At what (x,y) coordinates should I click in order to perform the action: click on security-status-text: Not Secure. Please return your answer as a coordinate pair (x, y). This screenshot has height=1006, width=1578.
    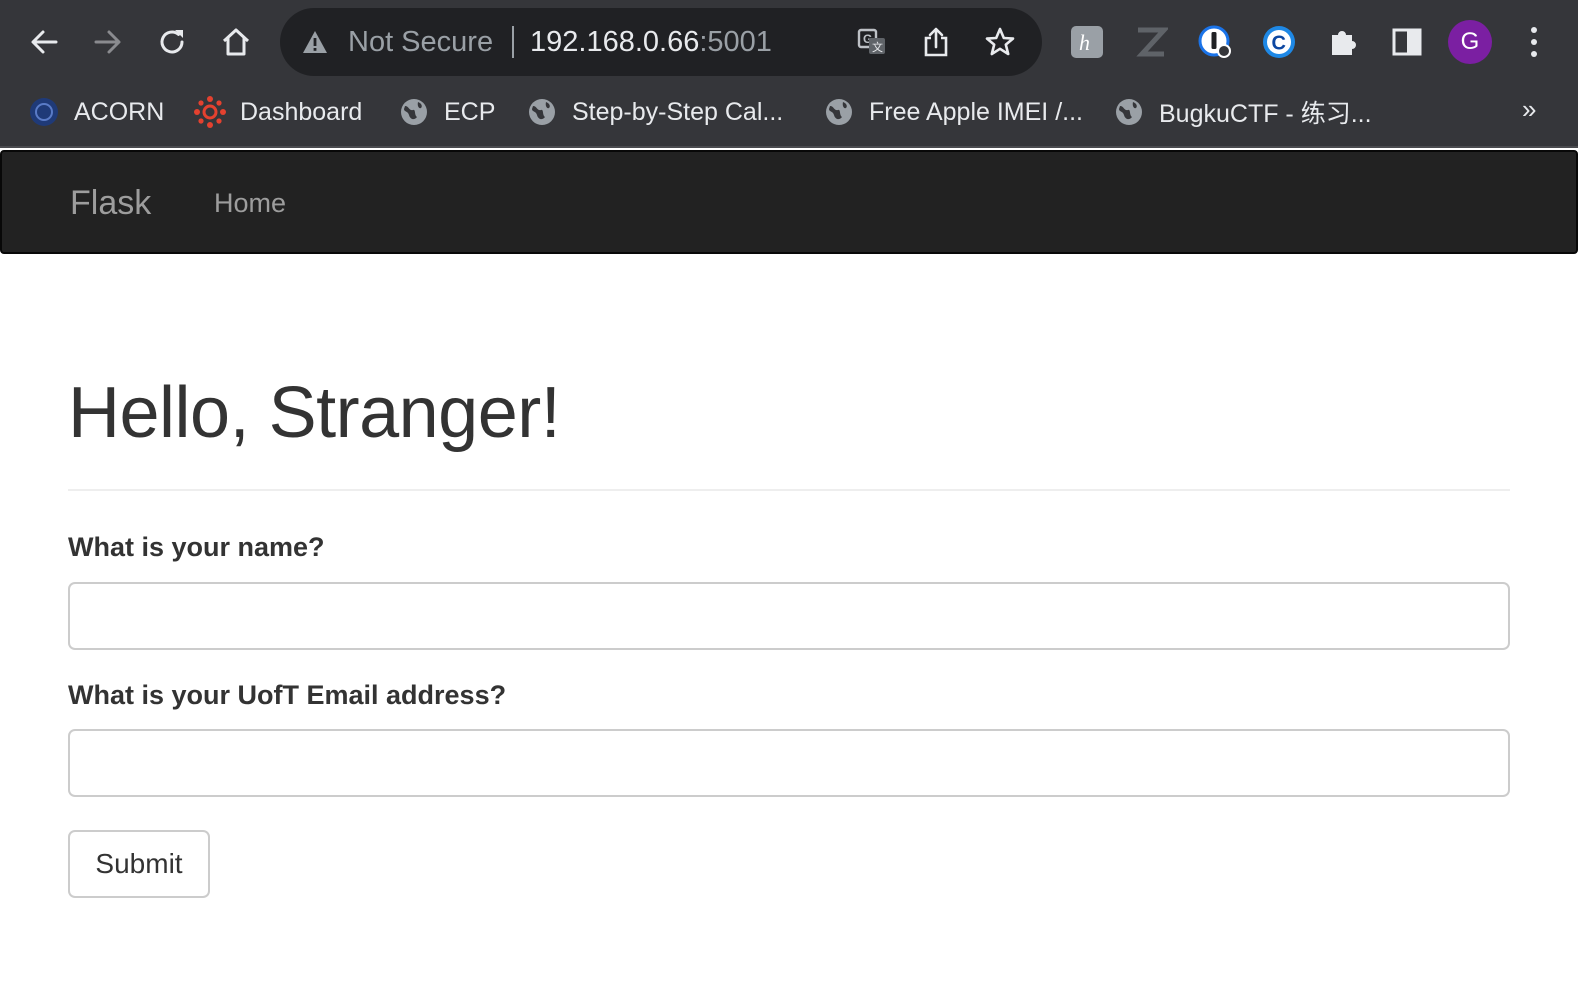
    Looking at the image, I should click on (420, 42).